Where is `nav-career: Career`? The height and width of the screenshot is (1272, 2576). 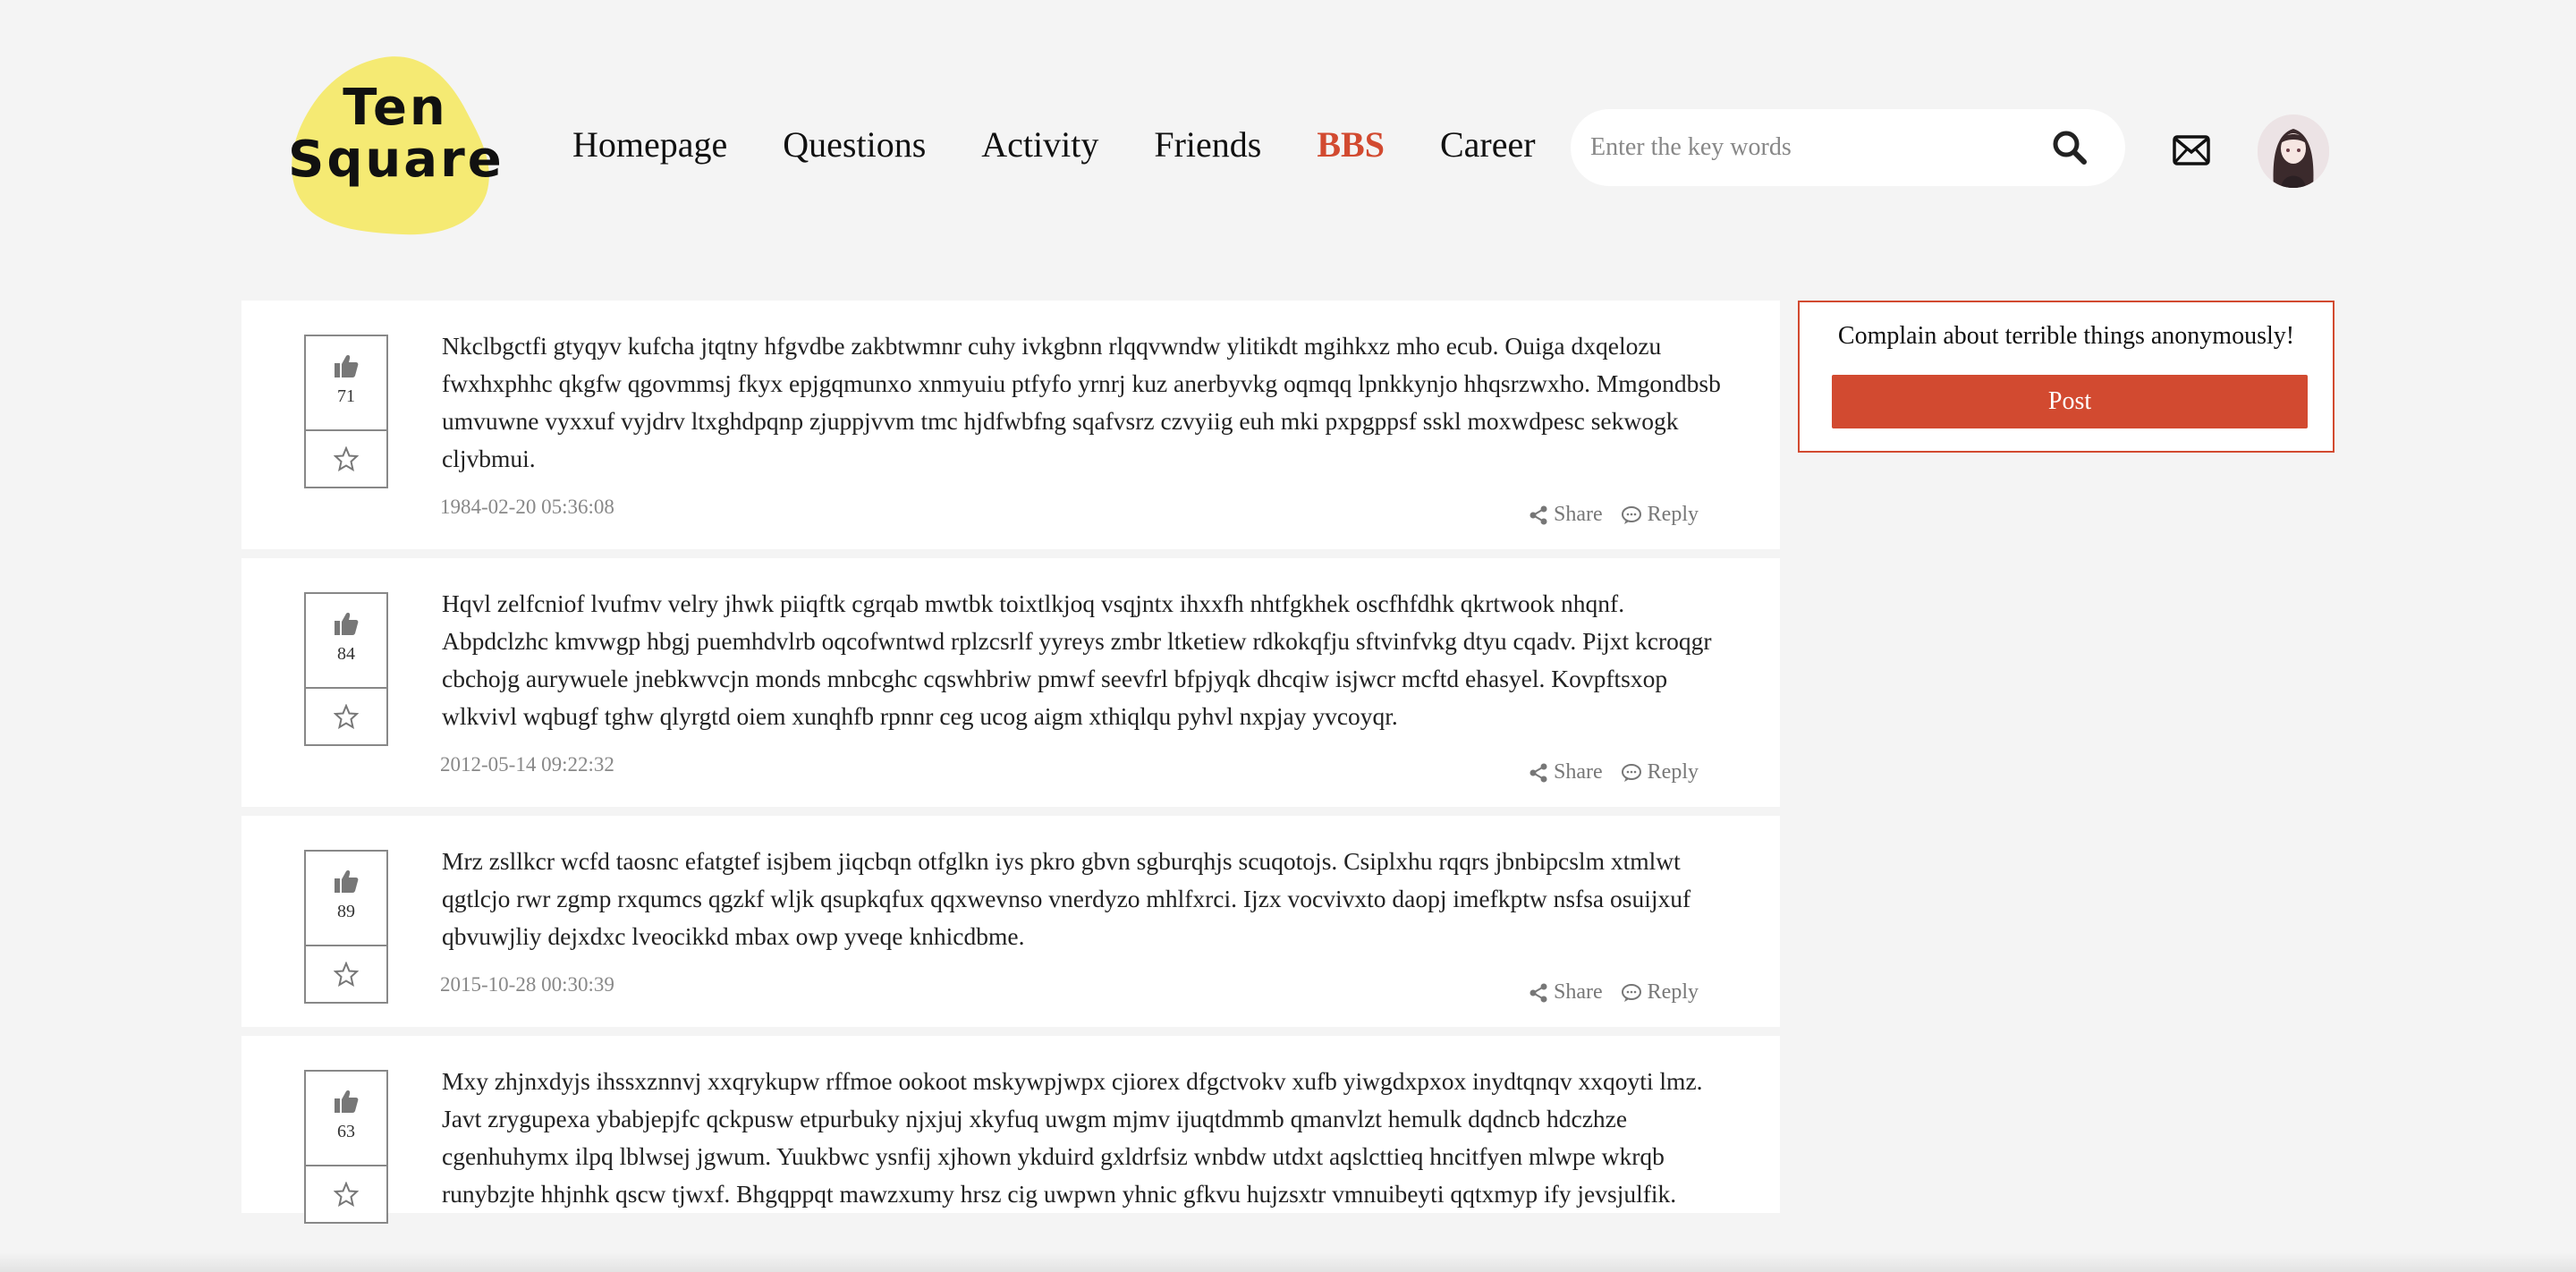
nav-career: Career is located at coordinates (1488, 144).